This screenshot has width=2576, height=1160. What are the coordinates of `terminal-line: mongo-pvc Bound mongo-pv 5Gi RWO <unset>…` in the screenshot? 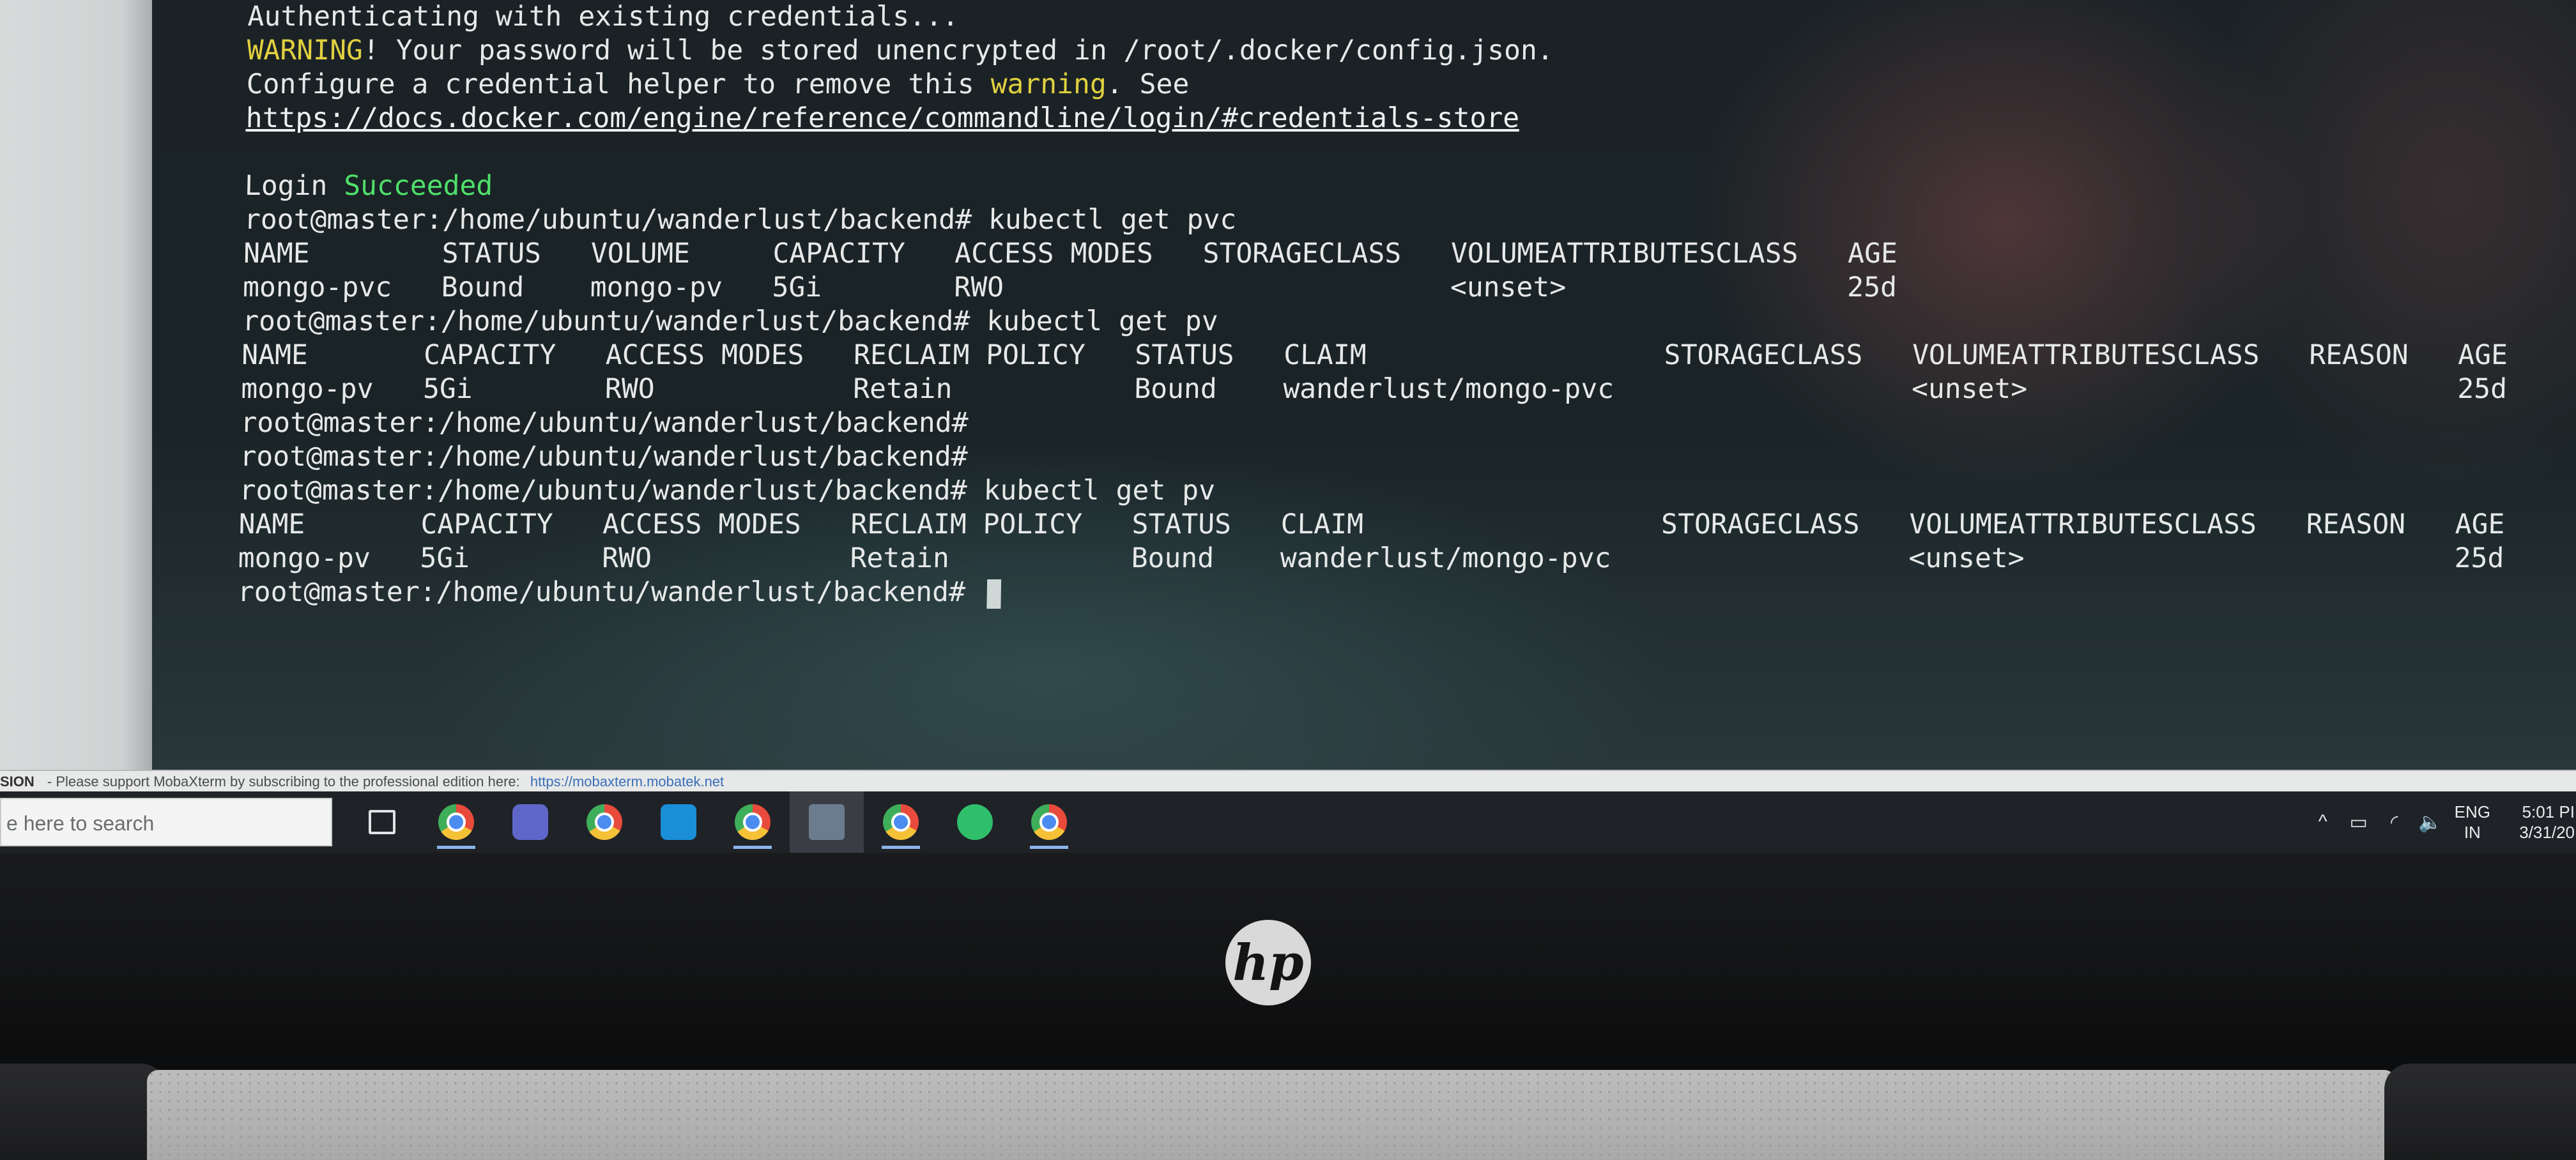 It's located at (1407, 288).